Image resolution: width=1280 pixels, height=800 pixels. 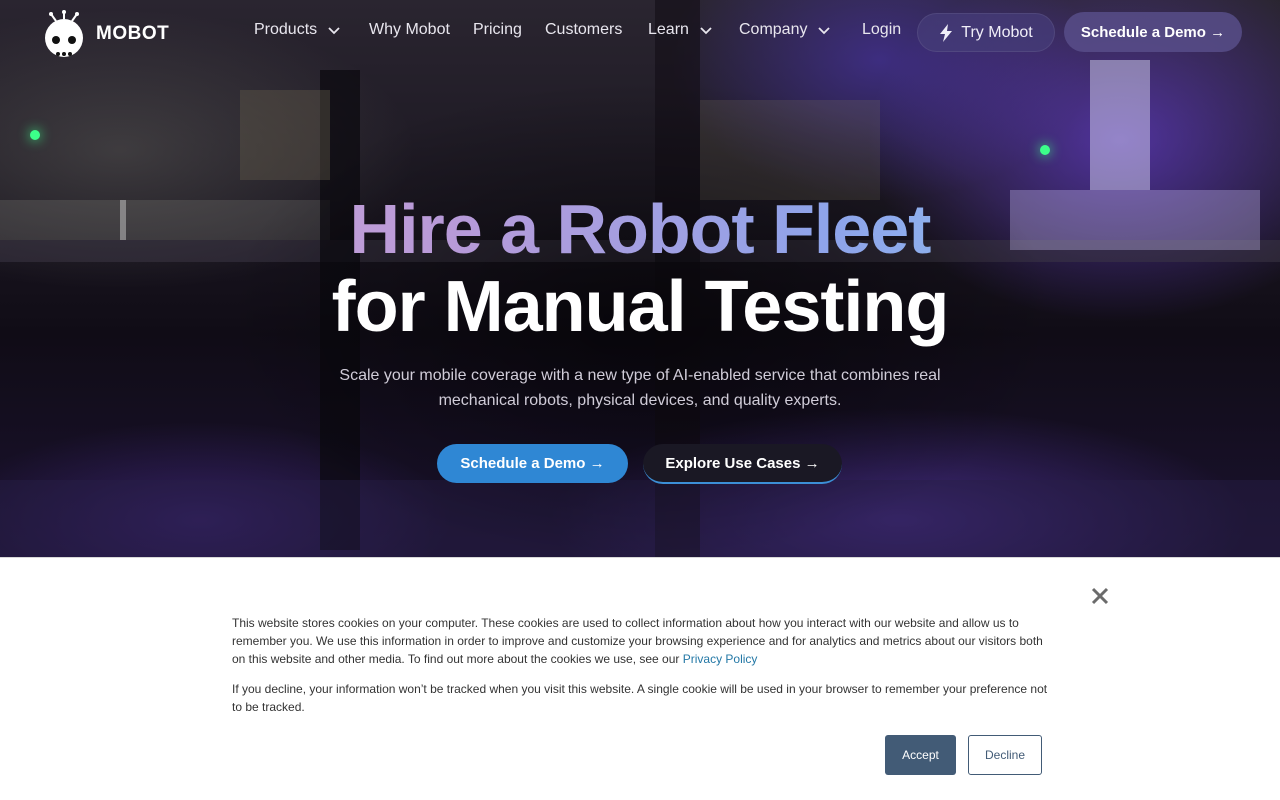 What do you see at coordinates (133, 33) in the screenshot?
I see `brand-name: MOBOT` at bounding box center [133, 33].